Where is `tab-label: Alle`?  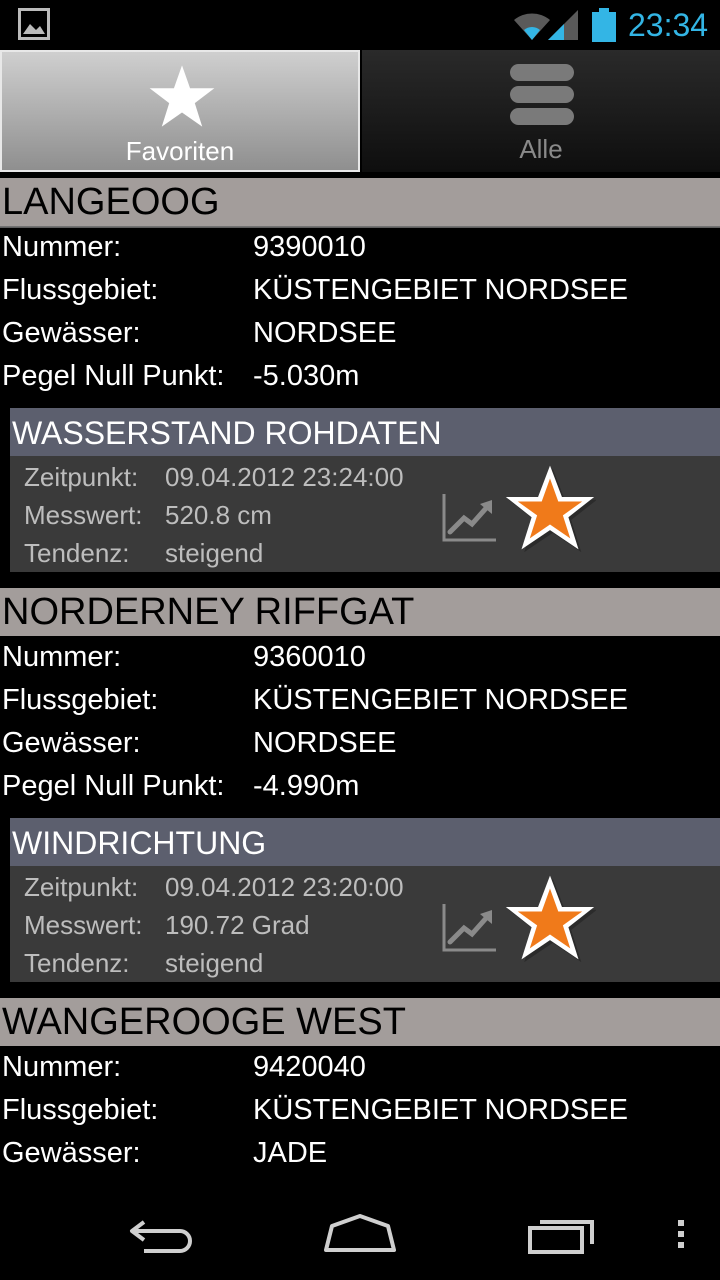 tab-label: Alle is located at coordinates (541, 149).